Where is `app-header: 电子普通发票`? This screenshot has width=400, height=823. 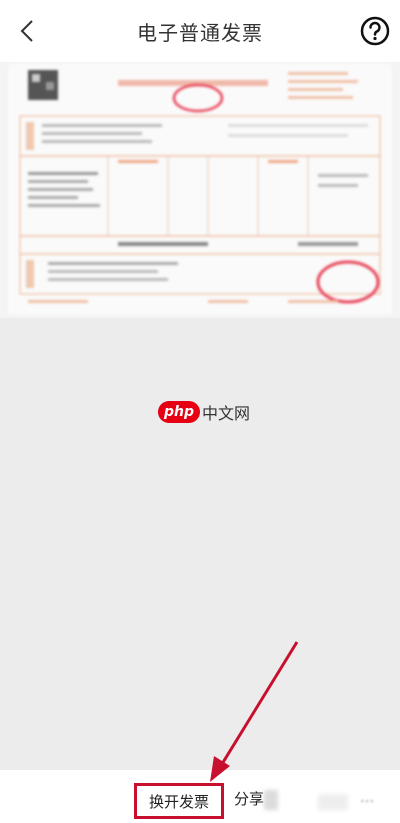
app-header: 电子普通发票 is located at coordinates (200, 31).